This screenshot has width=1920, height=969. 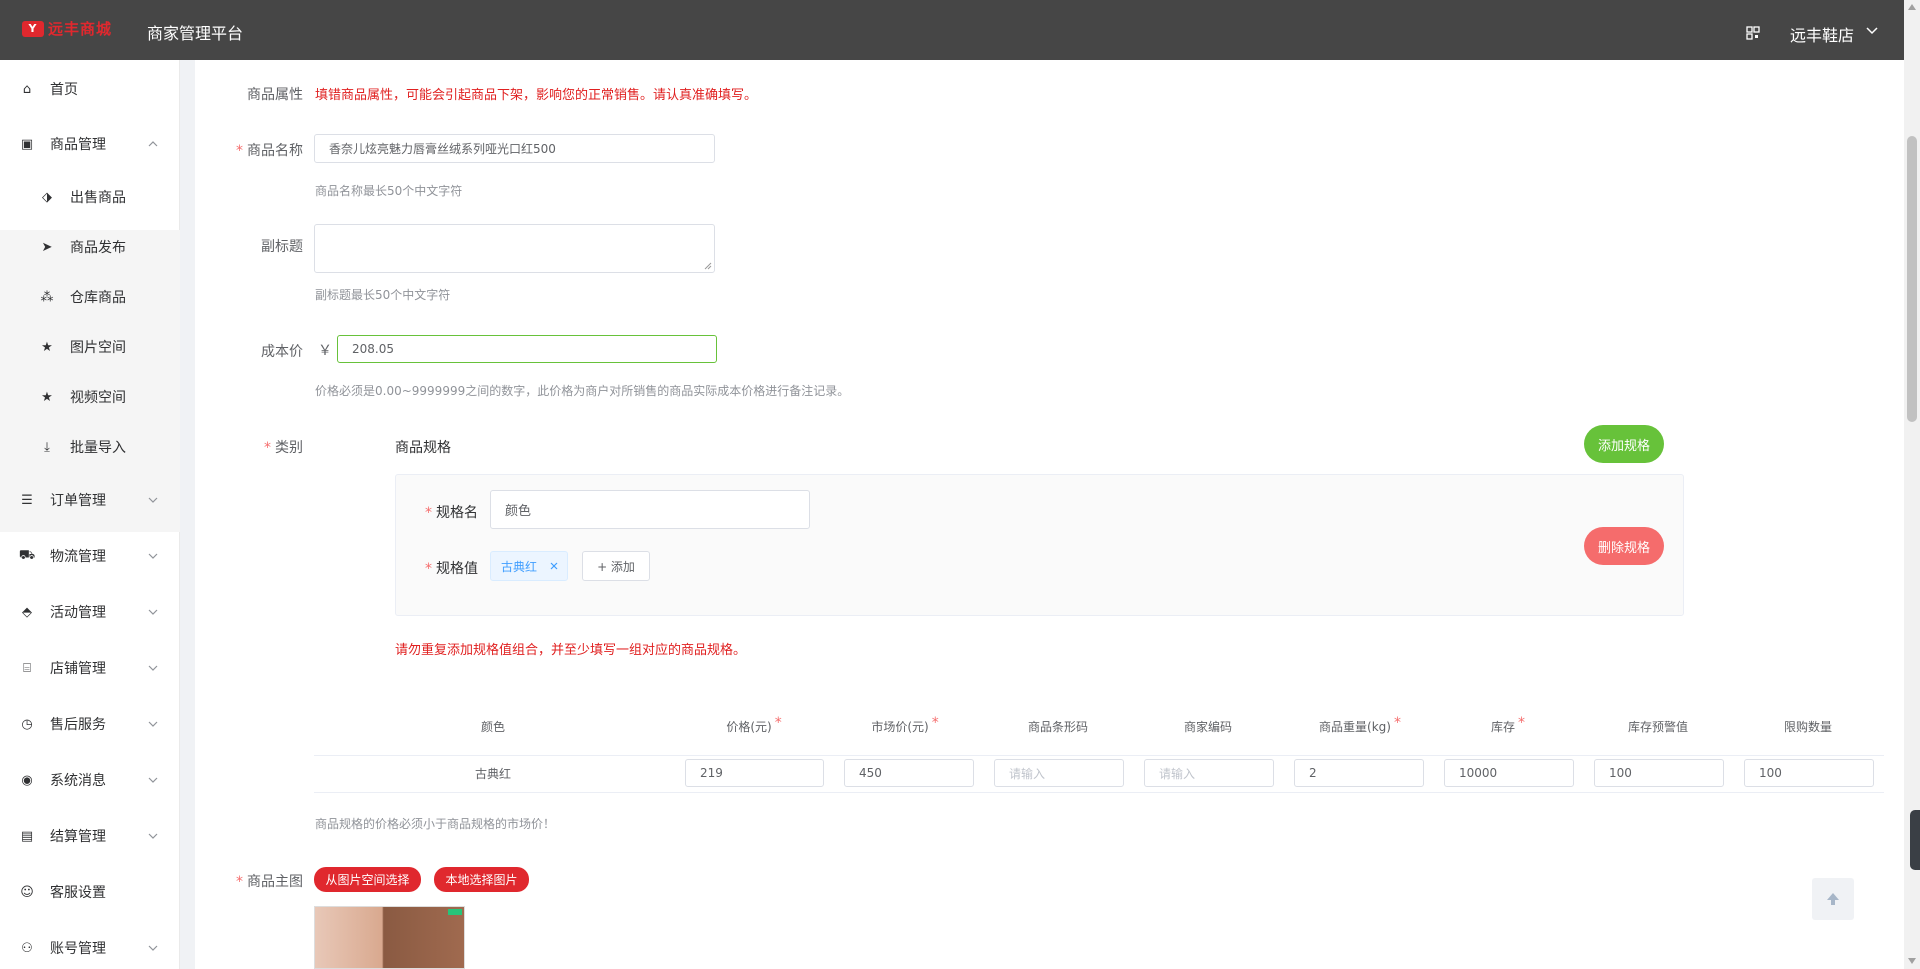 I want to click on submenu-item-2: ⁂ 仓库商品, so click(x=90, y=297).